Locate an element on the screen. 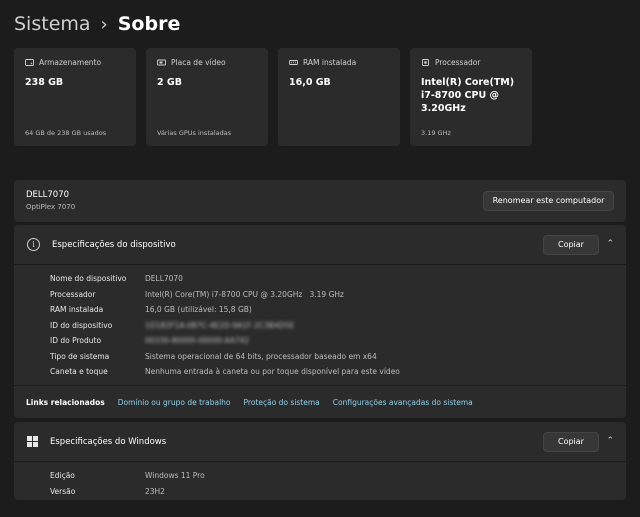 Image resolution: width=640 pixels, height=517 pixels. spec-value-redacted: 00330-80000-00000-AA742 is located at coordinates (197, 341).